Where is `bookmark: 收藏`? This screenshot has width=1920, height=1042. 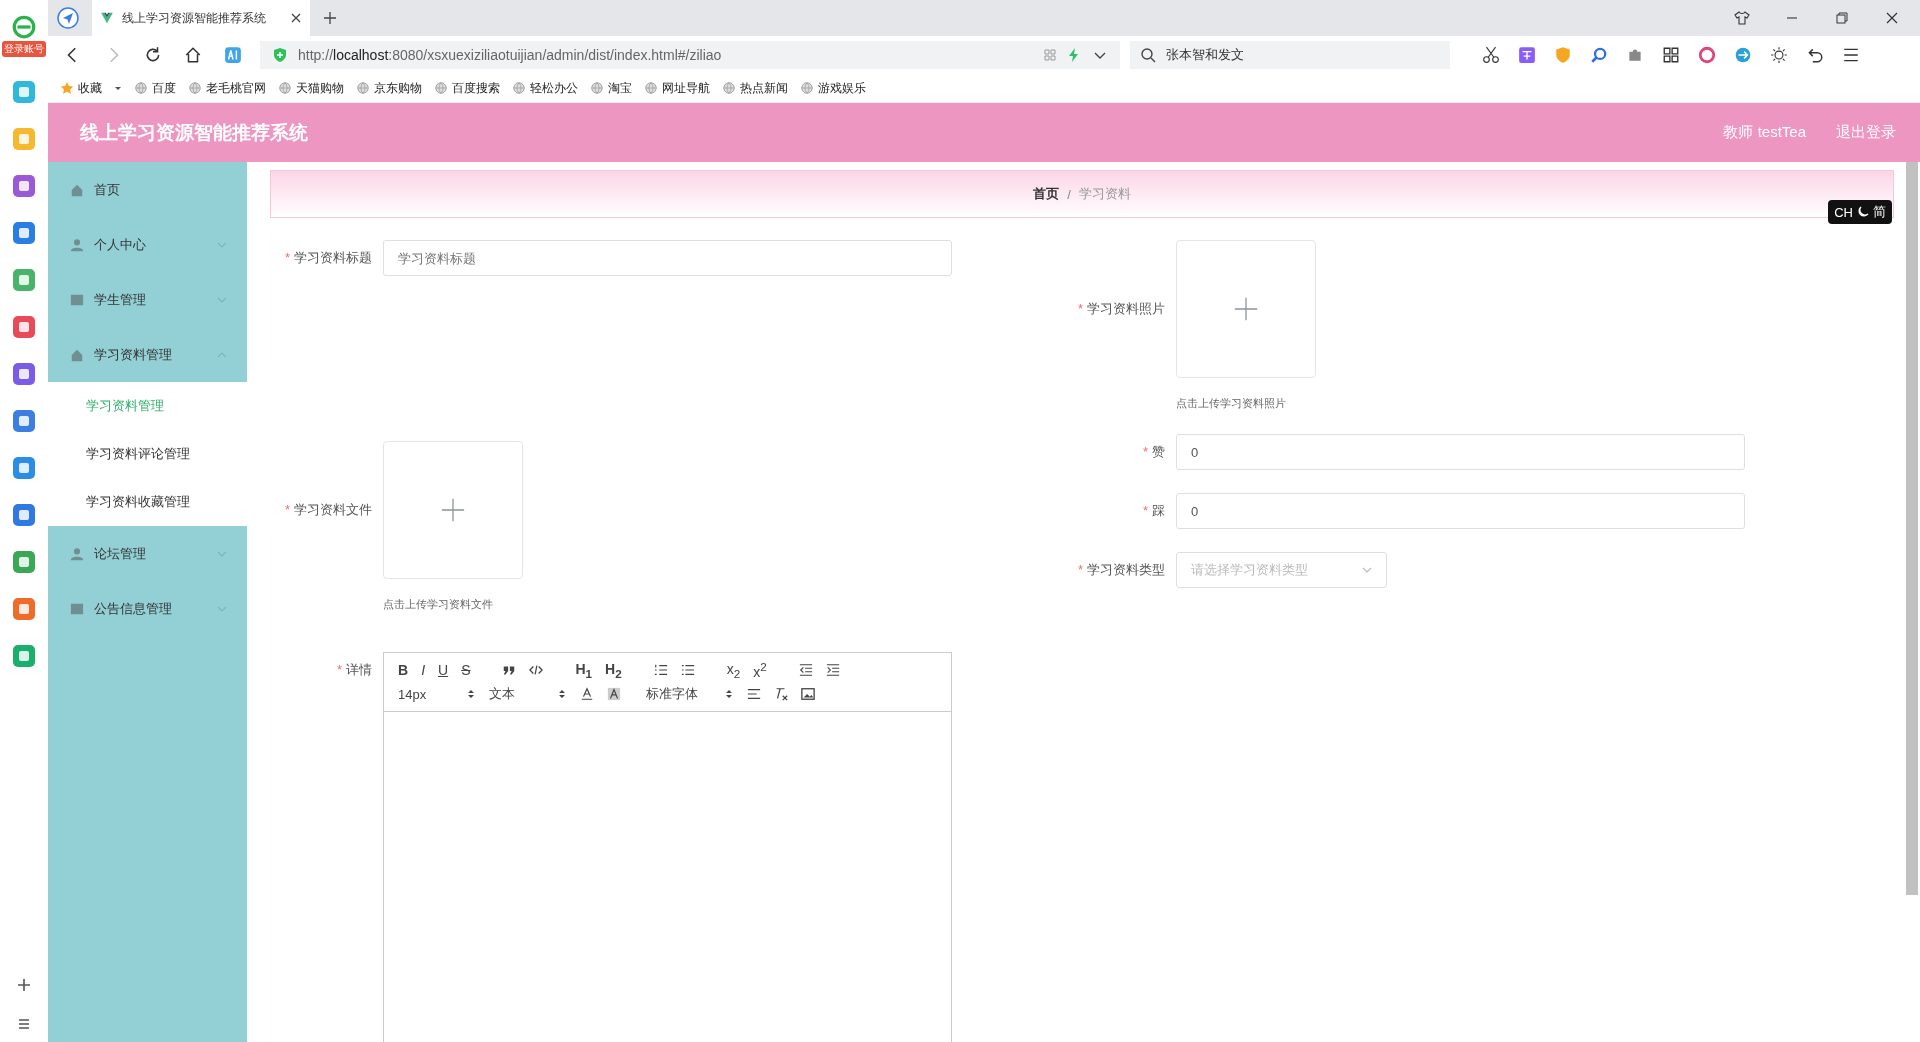
bookmark: 收藏 is located at coordinates (81, 88).